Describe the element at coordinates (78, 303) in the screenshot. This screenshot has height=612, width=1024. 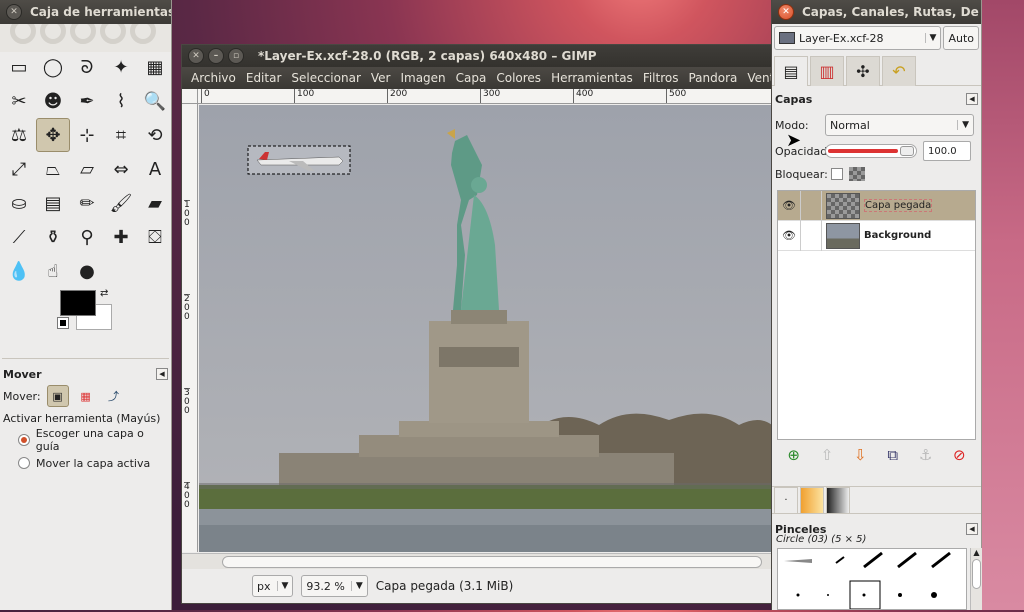
I see `foreground-color-swatch` at that location.